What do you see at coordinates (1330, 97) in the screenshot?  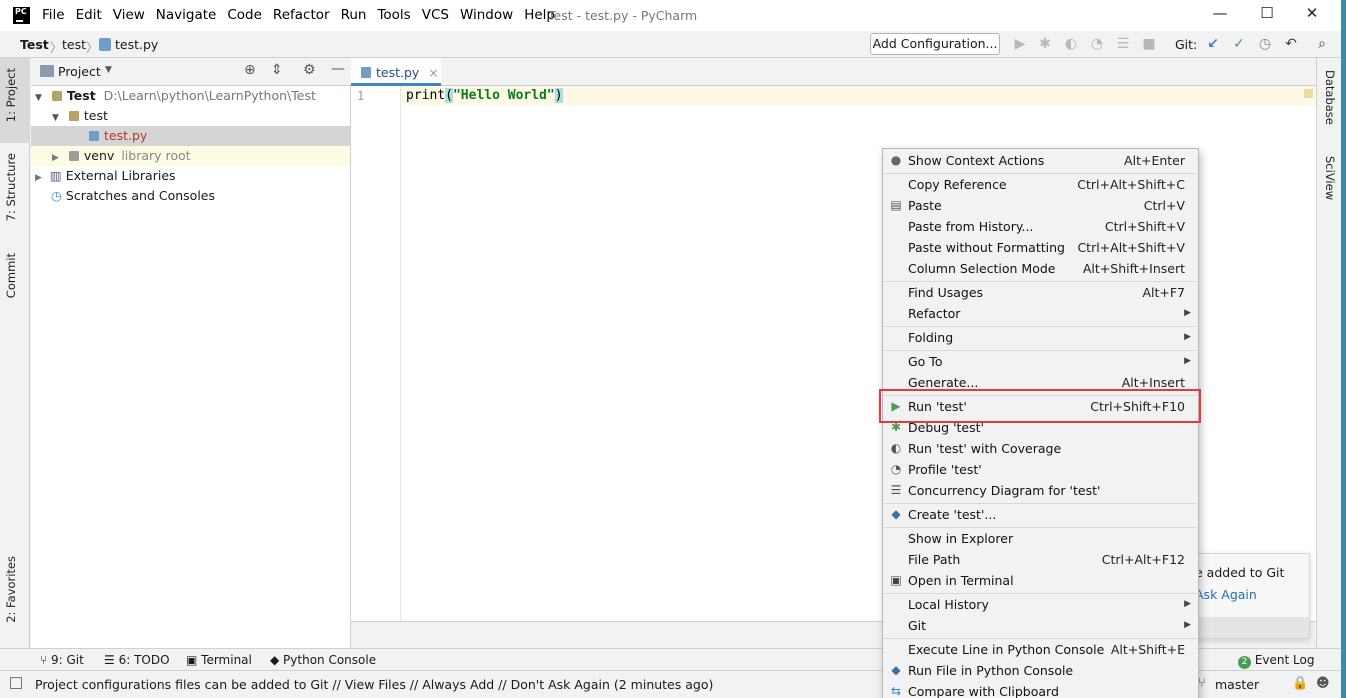 I see `tab-database: Database` at bounding box center [1330, 97].